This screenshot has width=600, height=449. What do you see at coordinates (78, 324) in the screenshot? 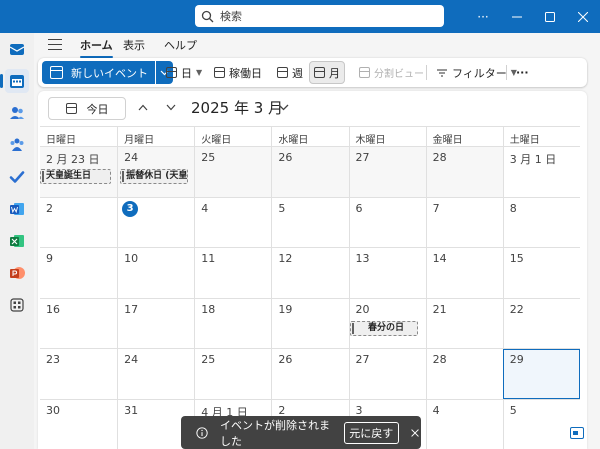
I see `day-cell: 16` at bounding box center [78, 324].